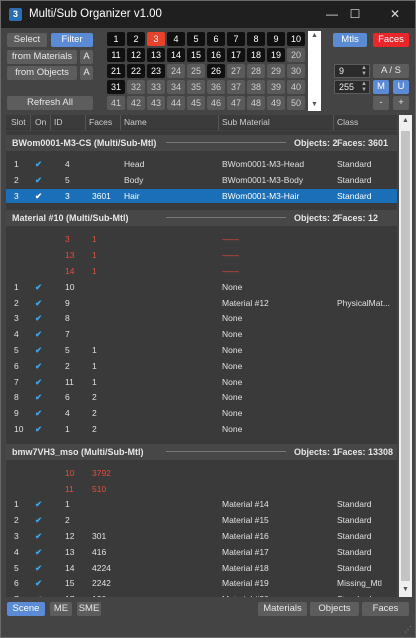 The height and width of the screenshot is (638, 416). I want to click on id-cell: 45, so click(196, 103).